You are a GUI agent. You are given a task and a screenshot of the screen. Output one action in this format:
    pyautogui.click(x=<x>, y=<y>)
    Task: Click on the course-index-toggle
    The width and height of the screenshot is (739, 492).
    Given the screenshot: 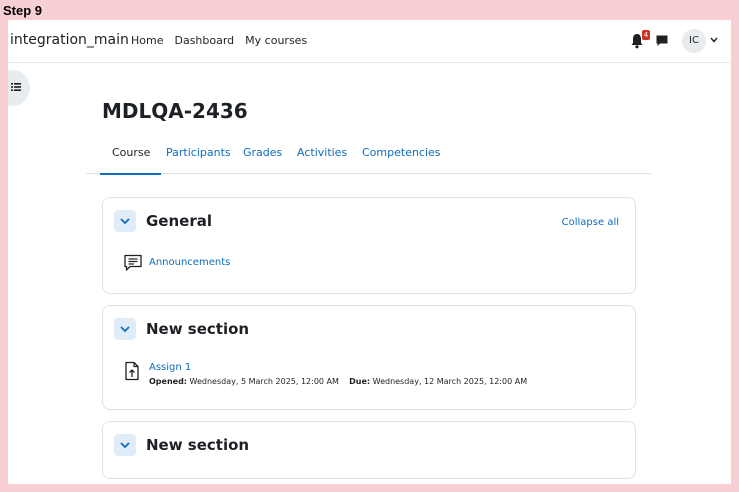 What is the action you would take?
    pyautogui.click(x=19, y=88)
    